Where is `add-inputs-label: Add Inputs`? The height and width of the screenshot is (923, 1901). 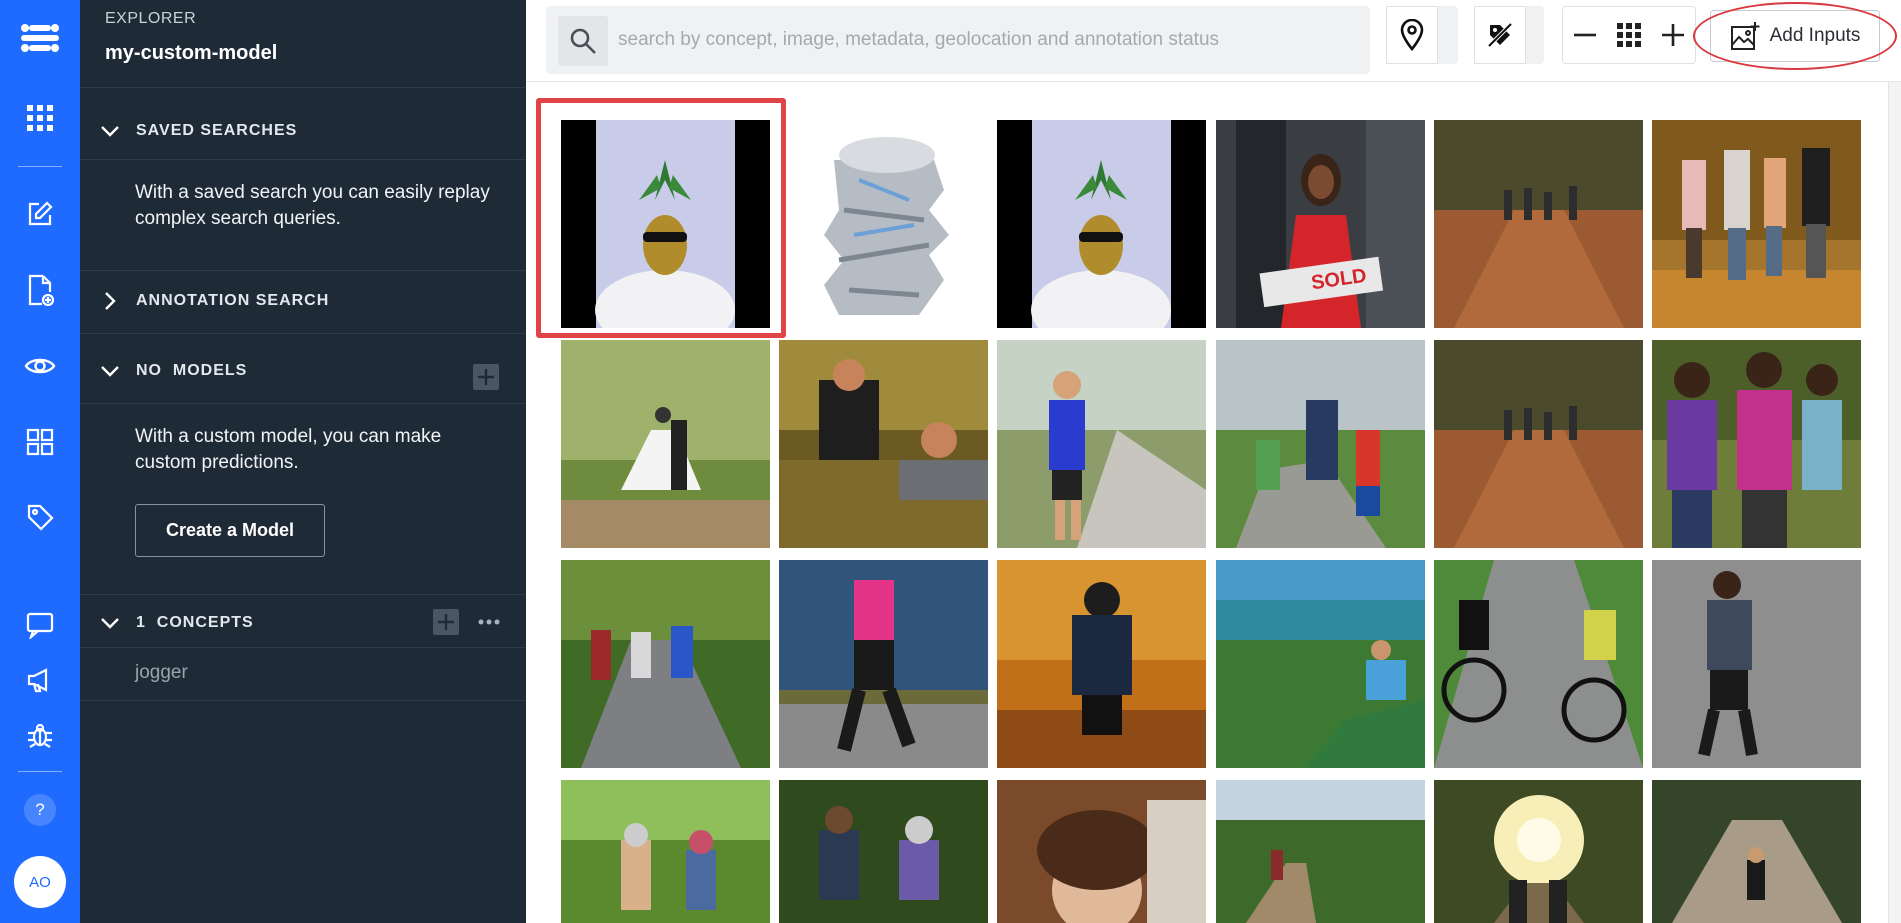
add-inputs-label: Add Inputs is located at coordinates (1815, 35).